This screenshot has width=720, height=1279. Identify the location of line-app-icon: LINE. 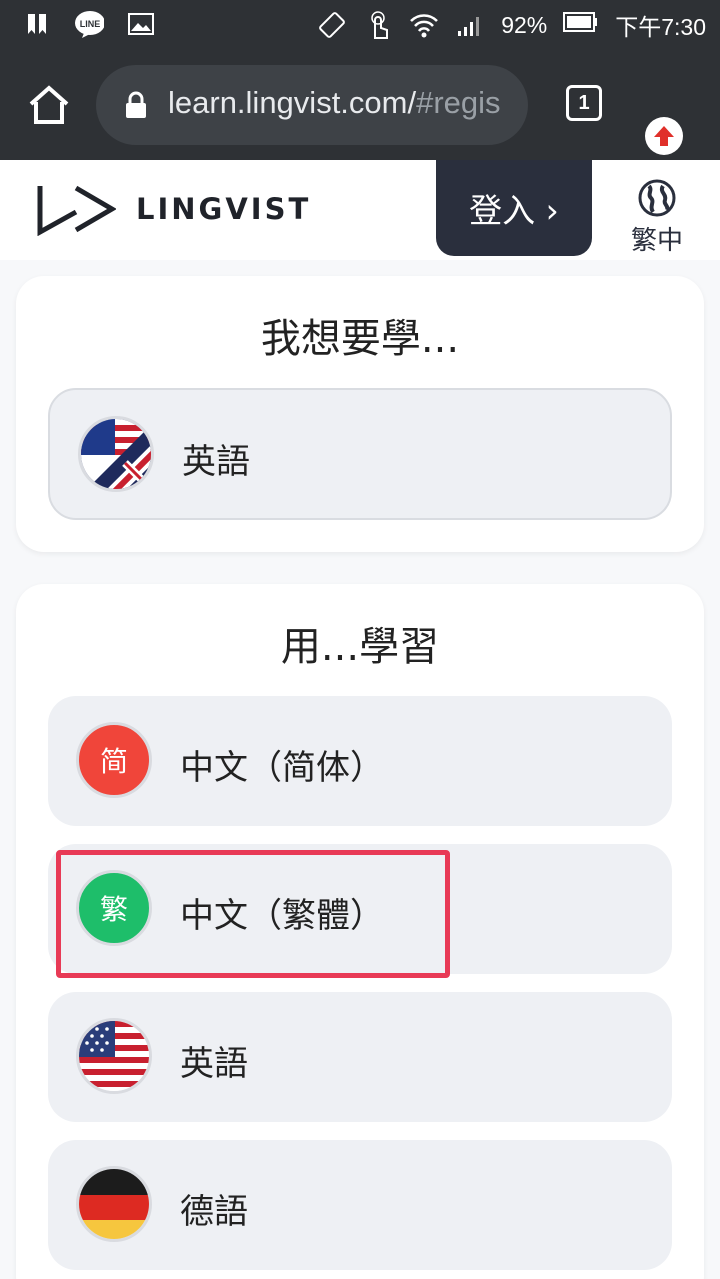
(89, 24).